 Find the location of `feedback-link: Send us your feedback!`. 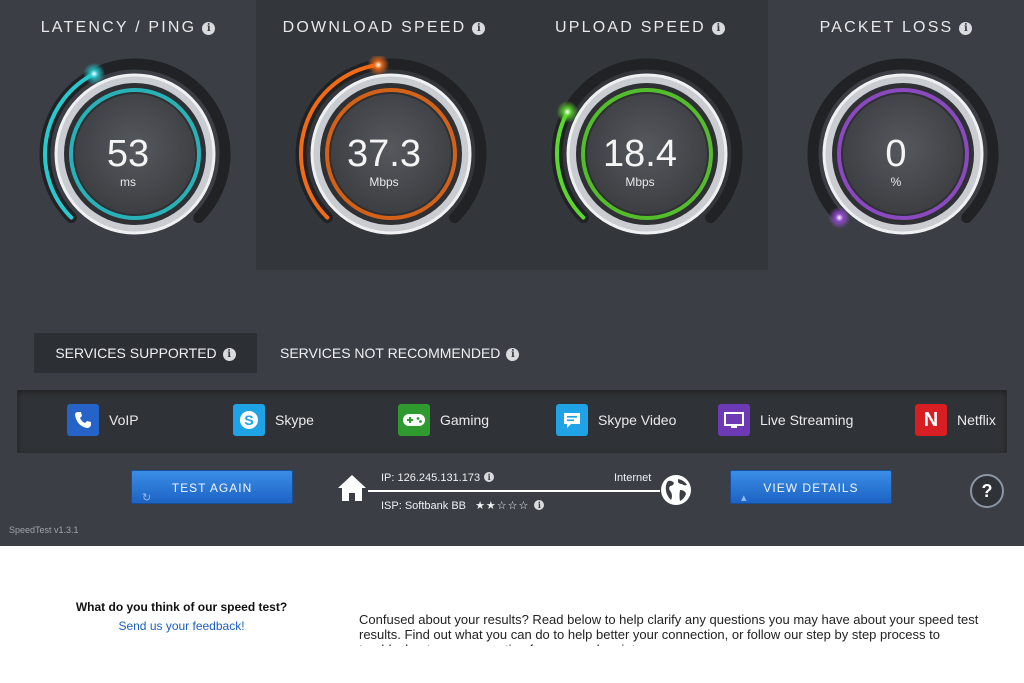

feedback-link: Send us your feedback! is located at coordinates (181, 626).